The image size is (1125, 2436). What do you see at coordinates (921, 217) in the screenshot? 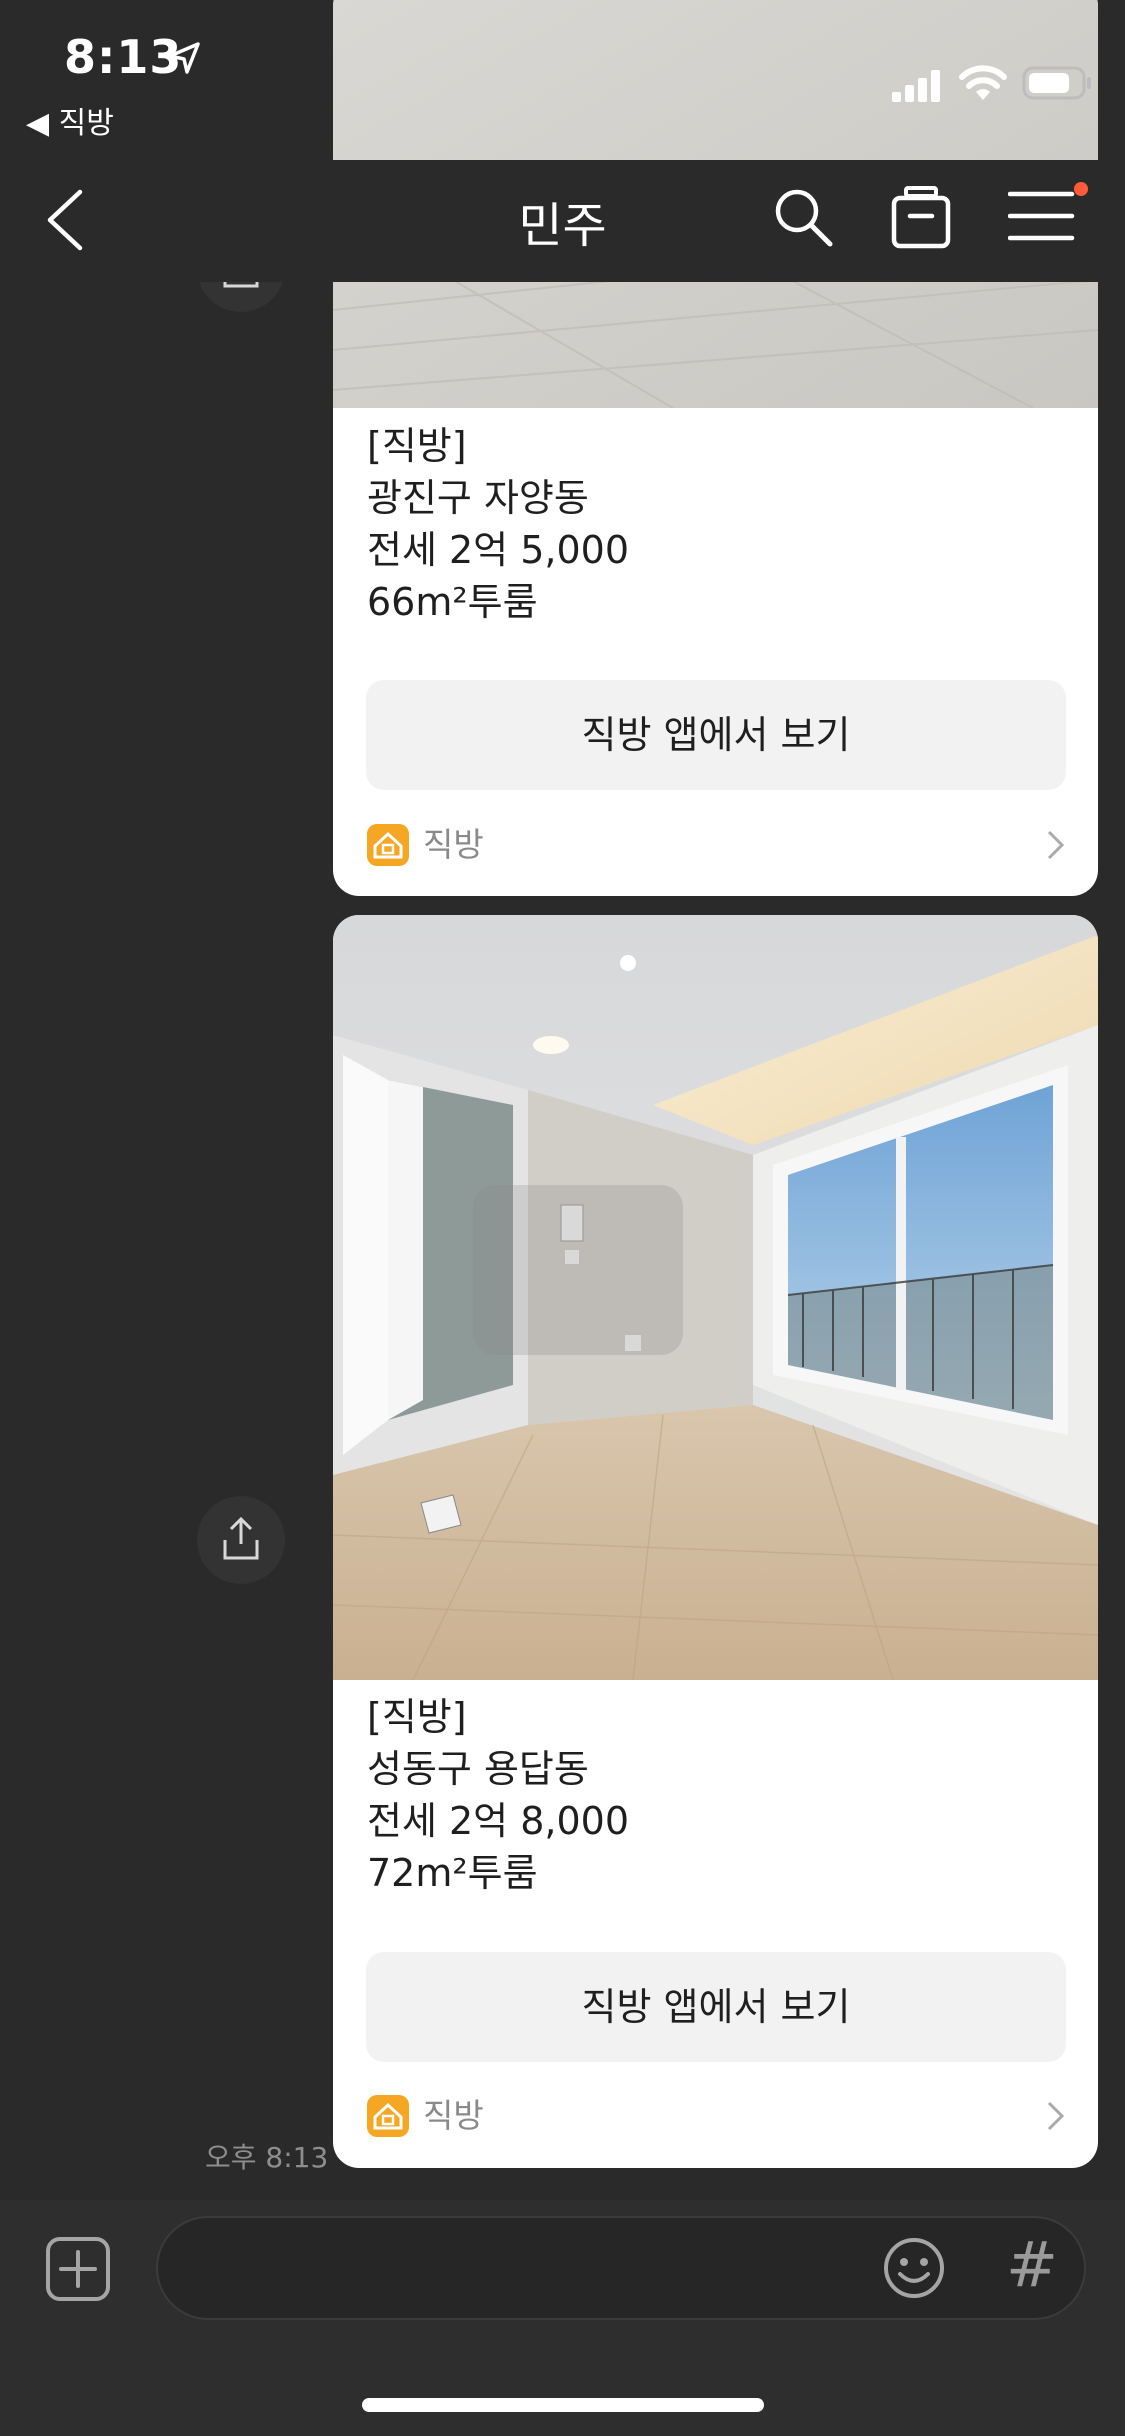
I see `chat-drawer-icon` at bounding box center [921, 217].